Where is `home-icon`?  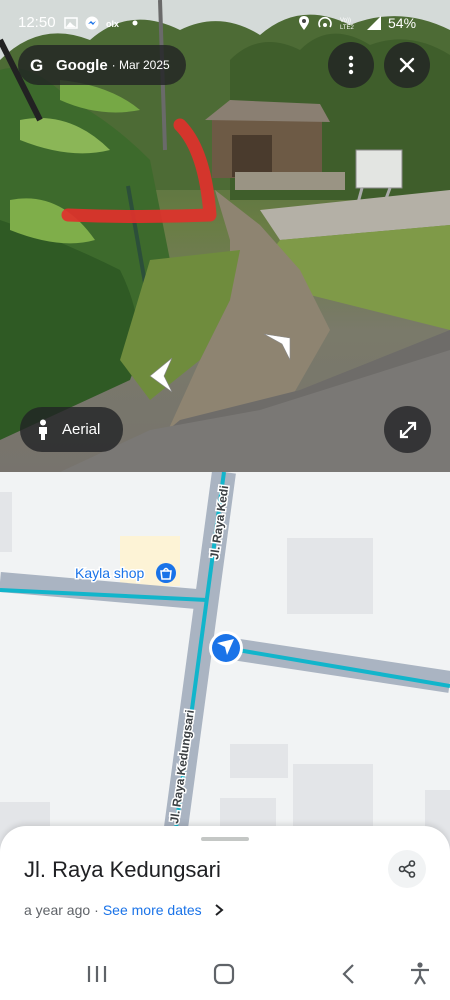
home-icon is located at coordinates (224, 974).